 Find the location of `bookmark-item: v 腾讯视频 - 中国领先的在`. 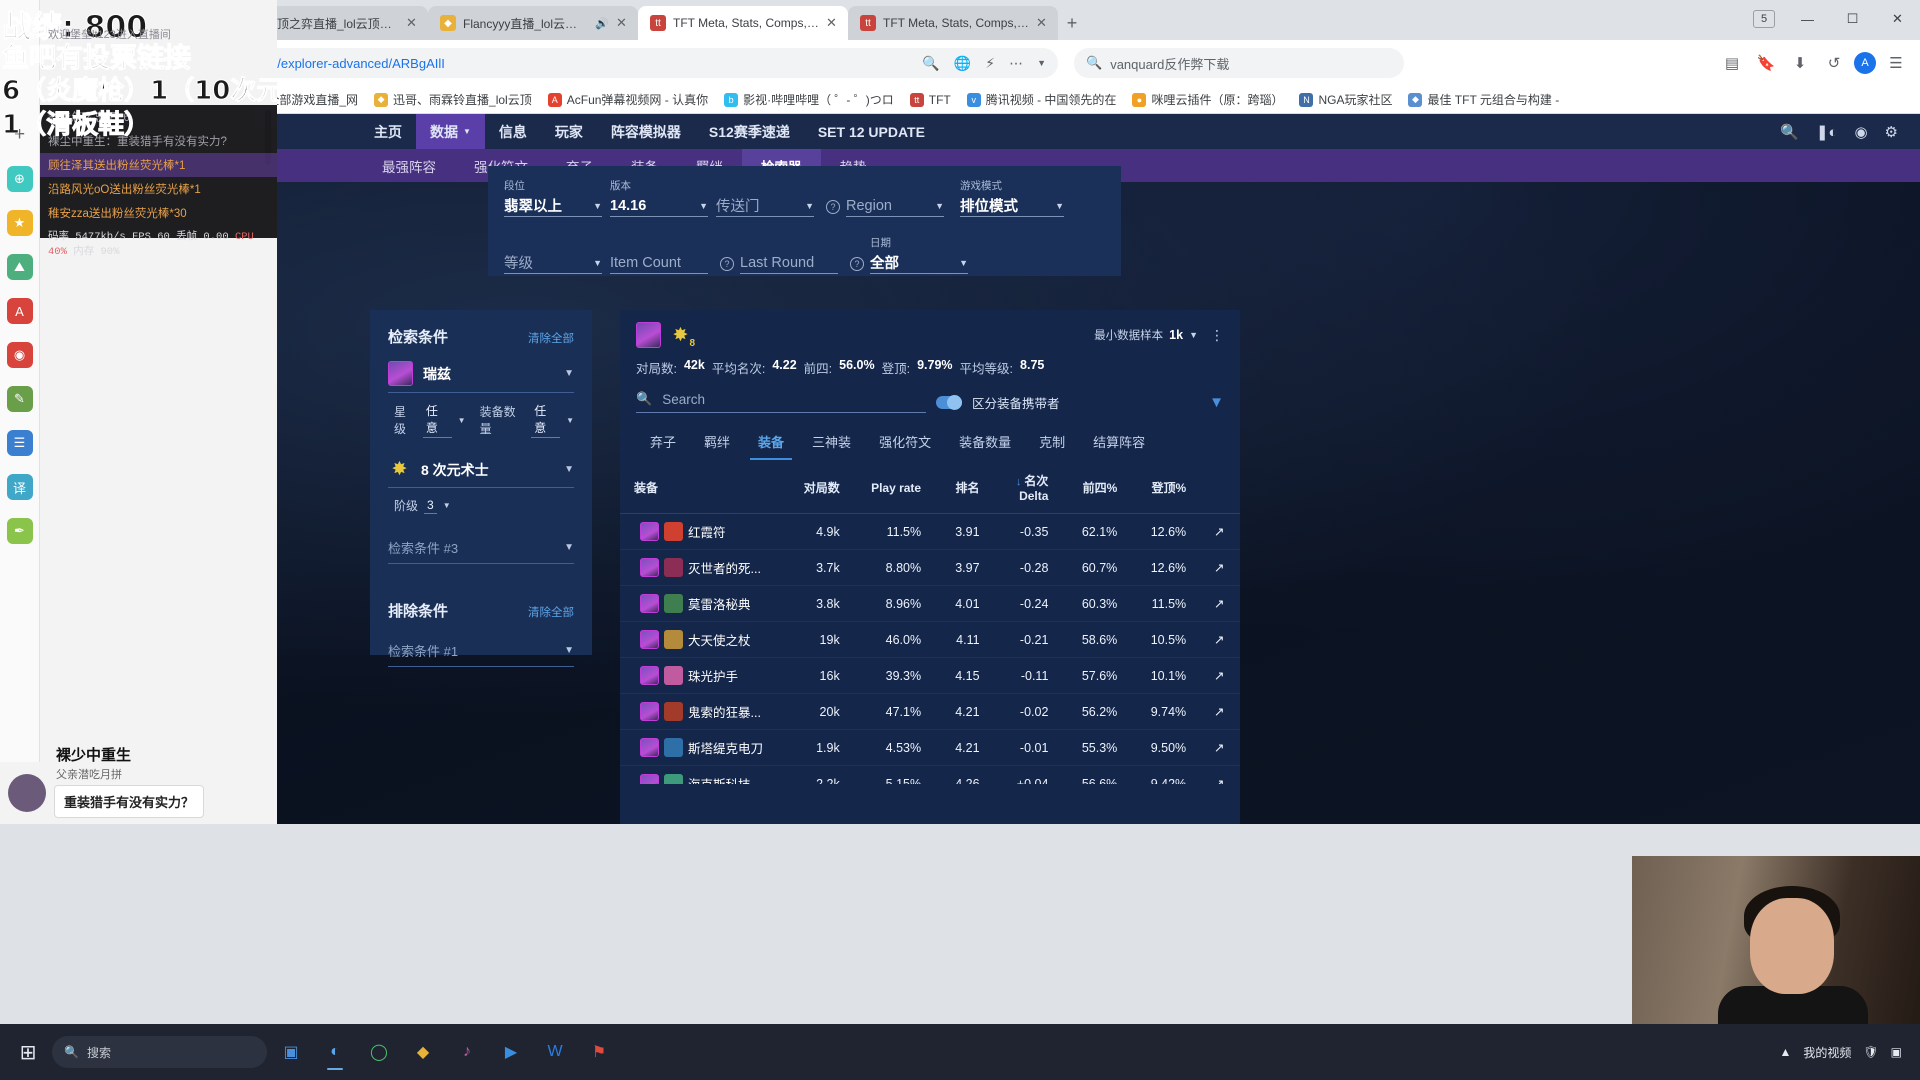

bookmark-item: v 腾讯视频 - 中国领先的在 is located at coordinates (1042, 99).